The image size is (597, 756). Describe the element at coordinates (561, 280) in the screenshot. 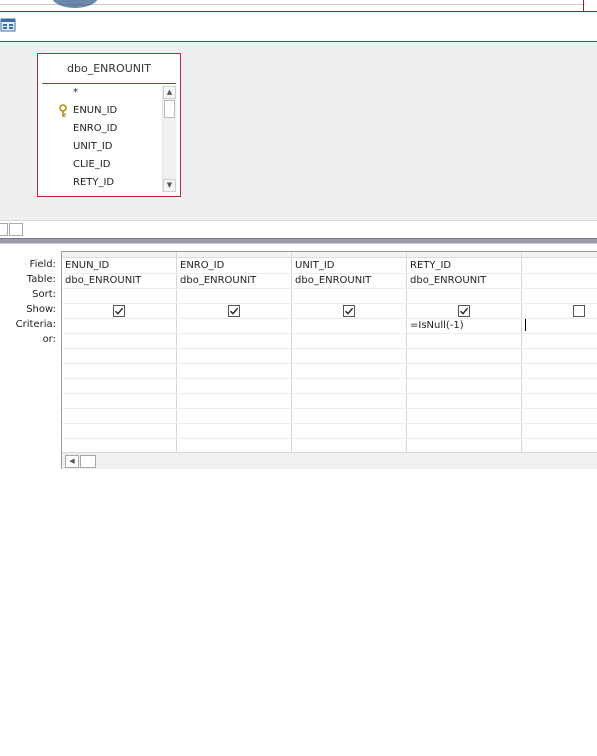

I see `grid-table-cell` at that location.